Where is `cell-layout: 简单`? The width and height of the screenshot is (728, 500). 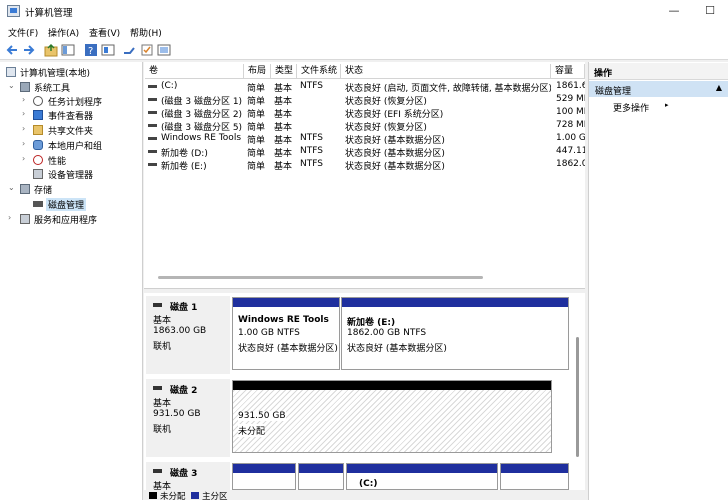 cell-layout: 简单 is located at coordinates (256, 167).